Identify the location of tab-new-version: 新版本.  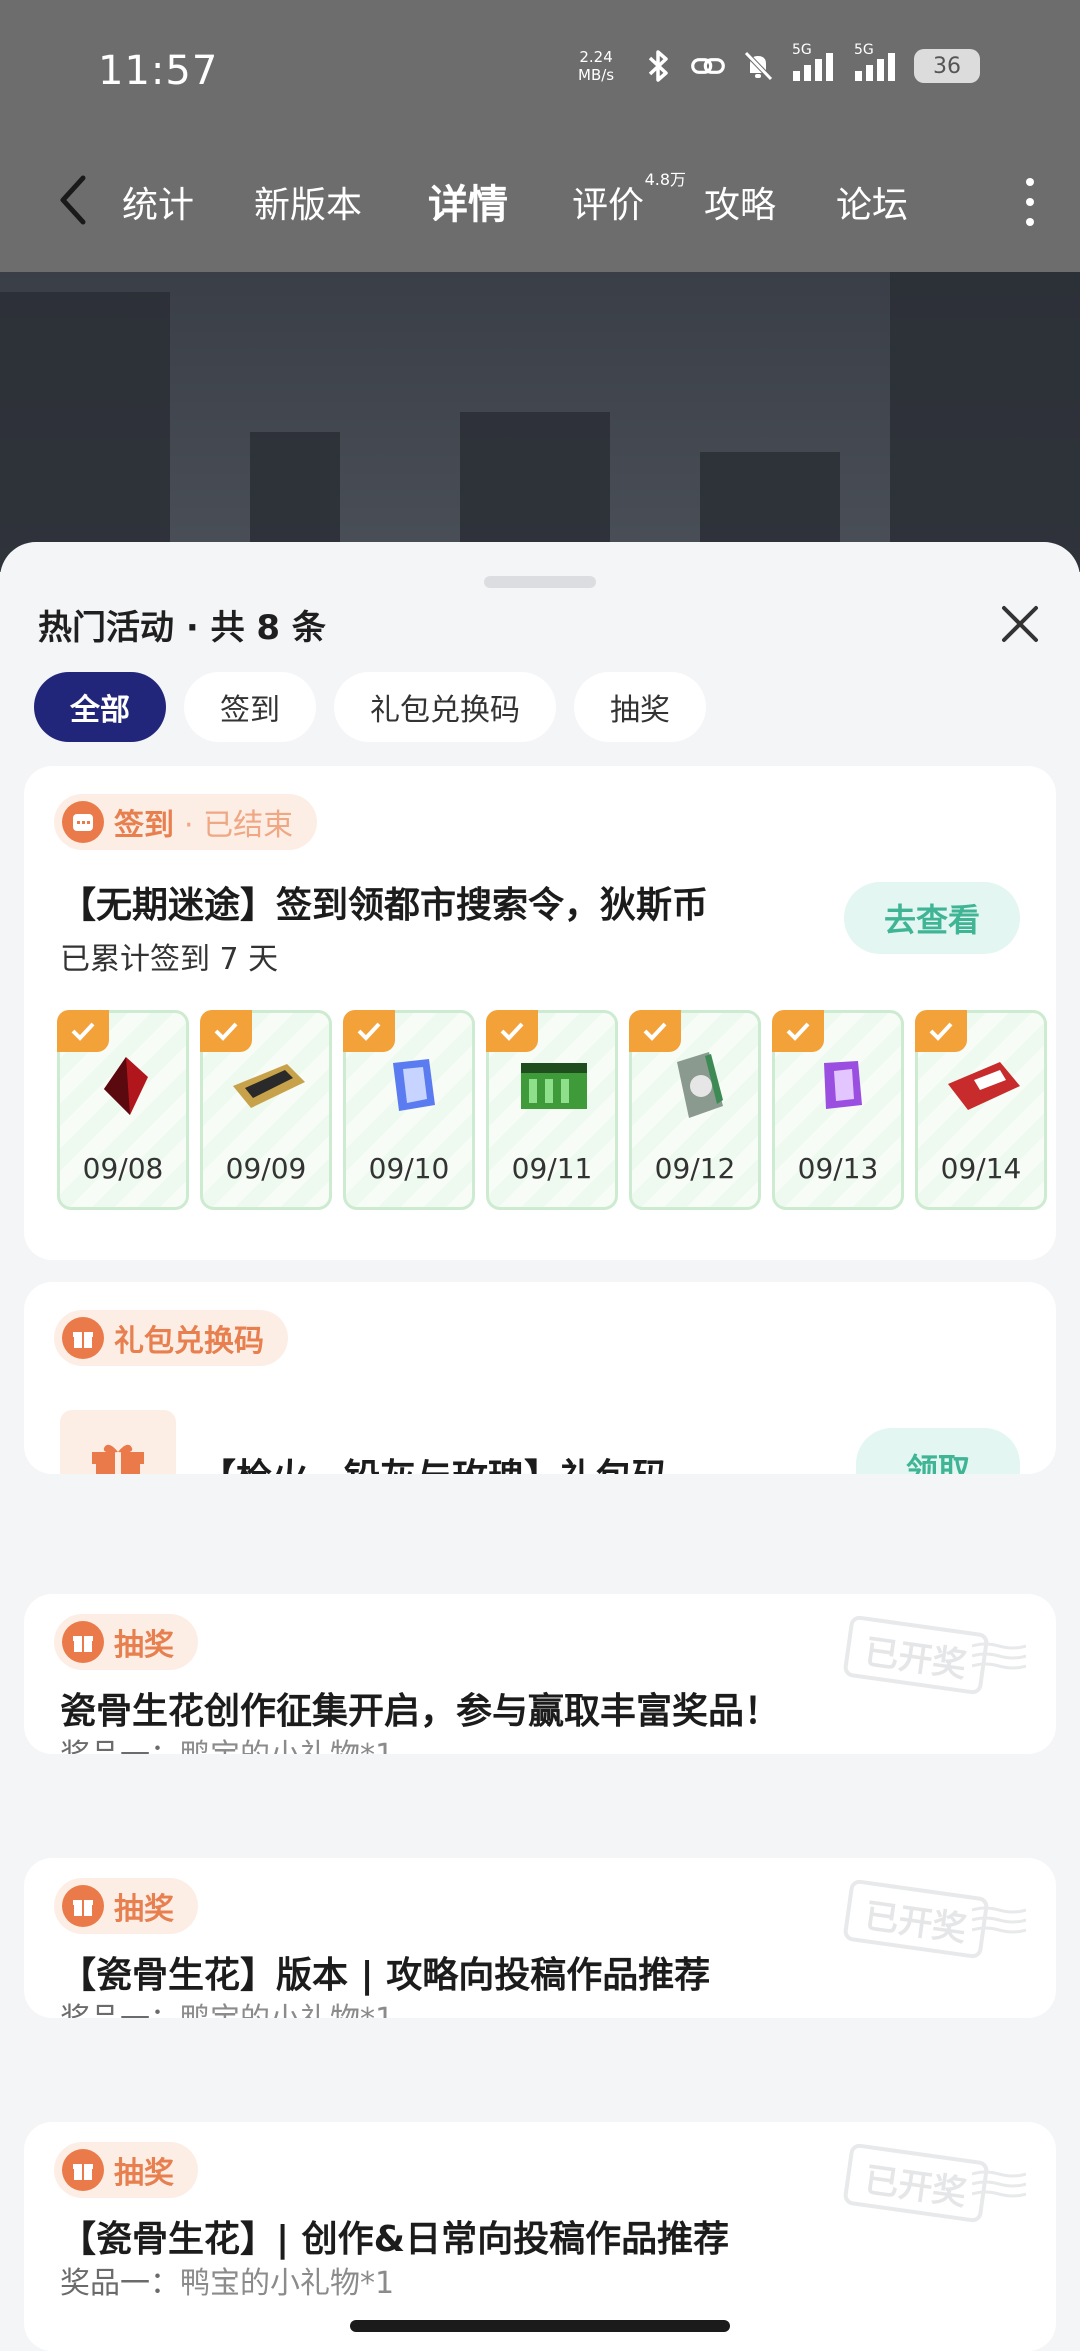
(308, 202).